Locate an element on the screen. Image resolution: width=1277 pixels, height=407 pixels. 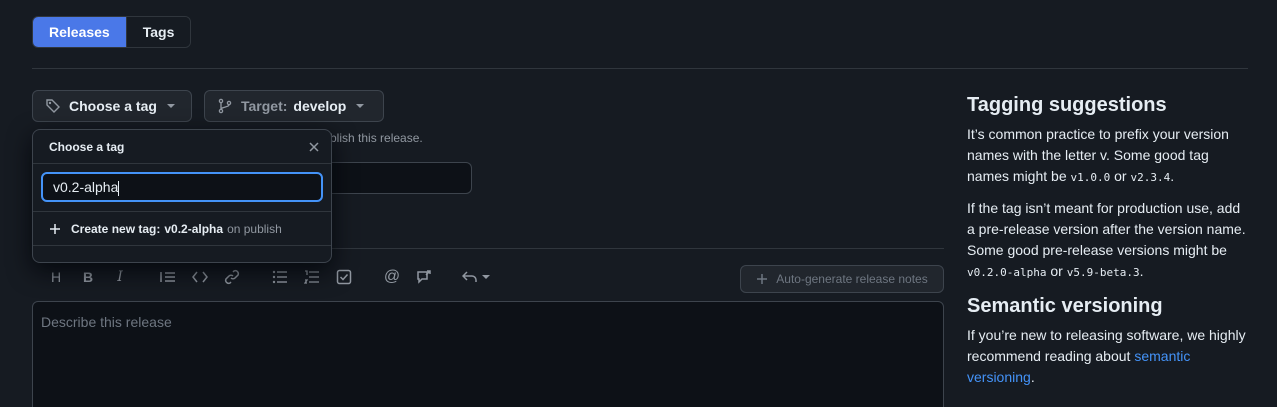
tag-input-value: v0.2-alpha is located at coordinates (86, 187).